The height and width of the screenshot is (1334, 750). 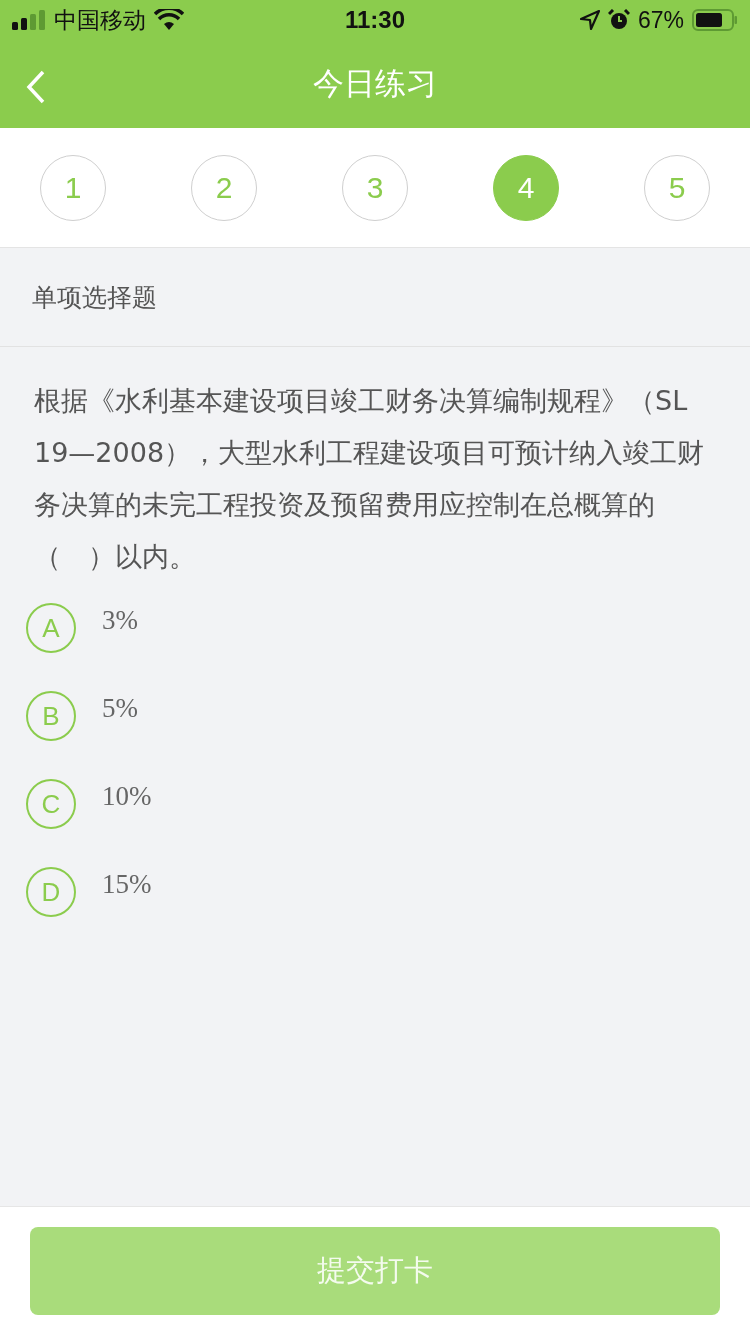 I want to click on chevron-left-icon, so click(x=36, y=87).